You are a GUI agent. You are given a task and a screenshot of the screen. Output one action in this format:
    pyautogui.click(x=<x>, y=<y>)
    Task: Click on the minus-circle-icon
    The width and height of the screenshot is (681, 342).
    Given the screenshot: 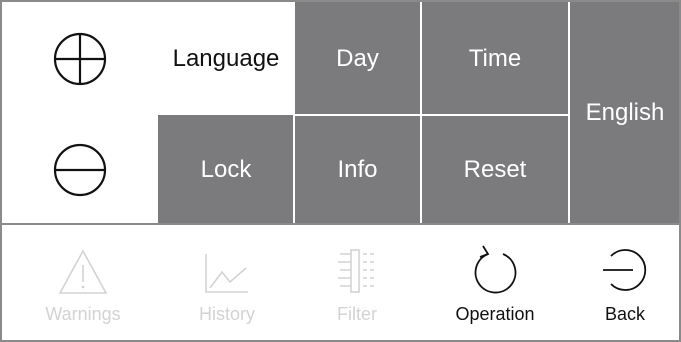 What is the action you would take?
    pyautogui.click(x=80, y=169)
    